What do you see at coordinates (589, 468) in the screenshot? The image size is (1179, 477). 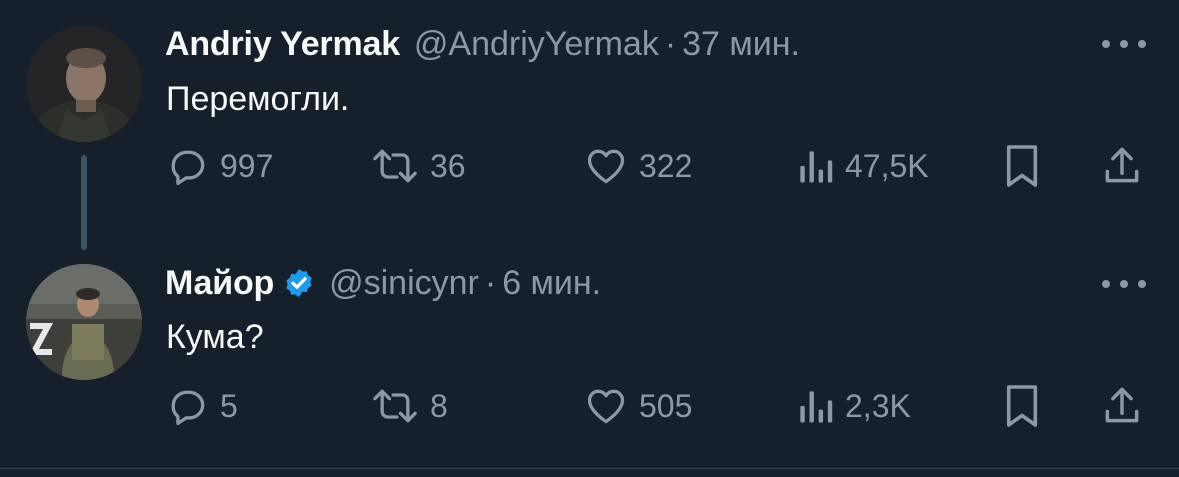 I see `divider` at bounding box center [589, 468].